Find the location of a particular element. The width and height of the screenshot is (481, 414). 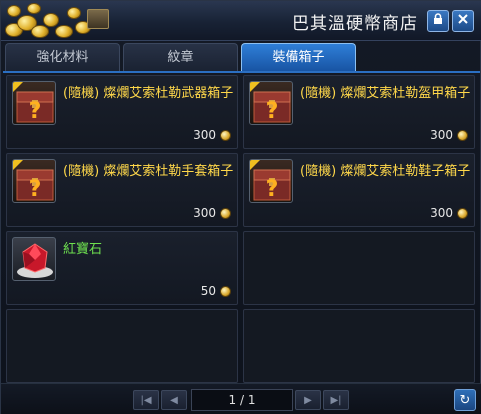

refresh-icon: ↻ is located at coordinates (465, 400).